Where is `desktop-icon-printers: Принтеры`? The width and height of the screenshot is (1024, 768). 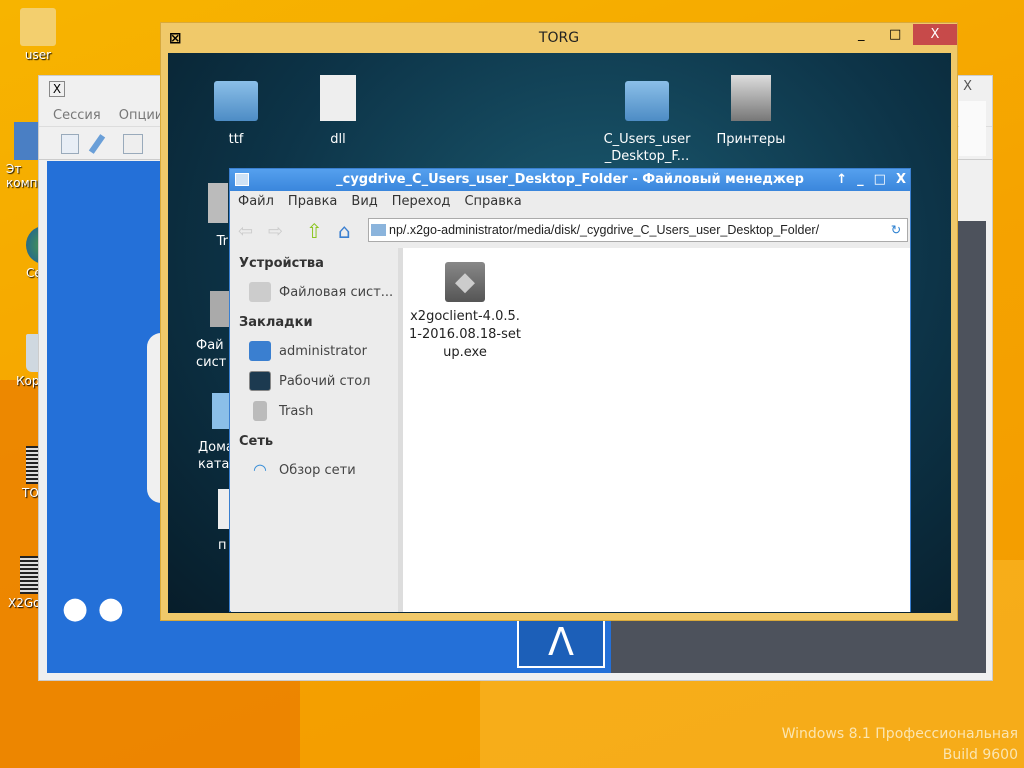
desktop-icon-printers: Принтеры is located at coordinates (751, 111).